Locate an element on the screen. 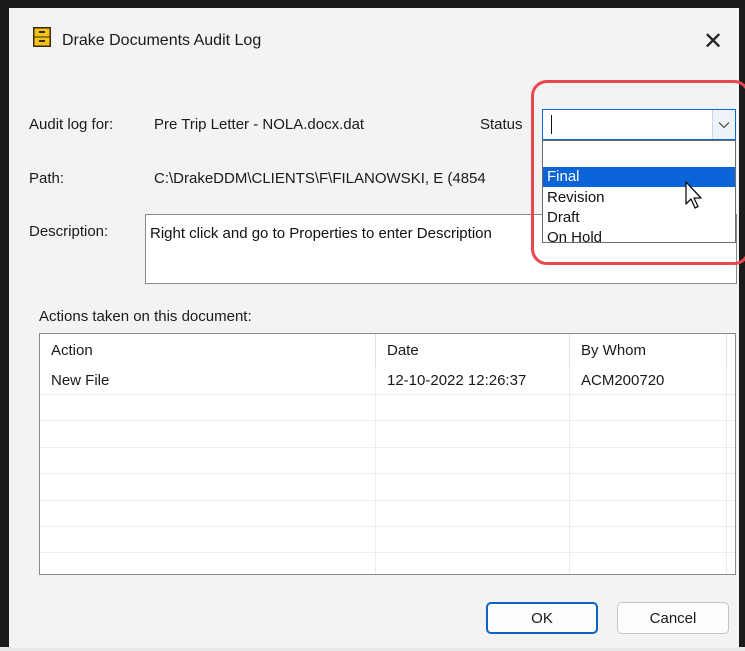  screen-frame-left is located at coordinates (4, 325).